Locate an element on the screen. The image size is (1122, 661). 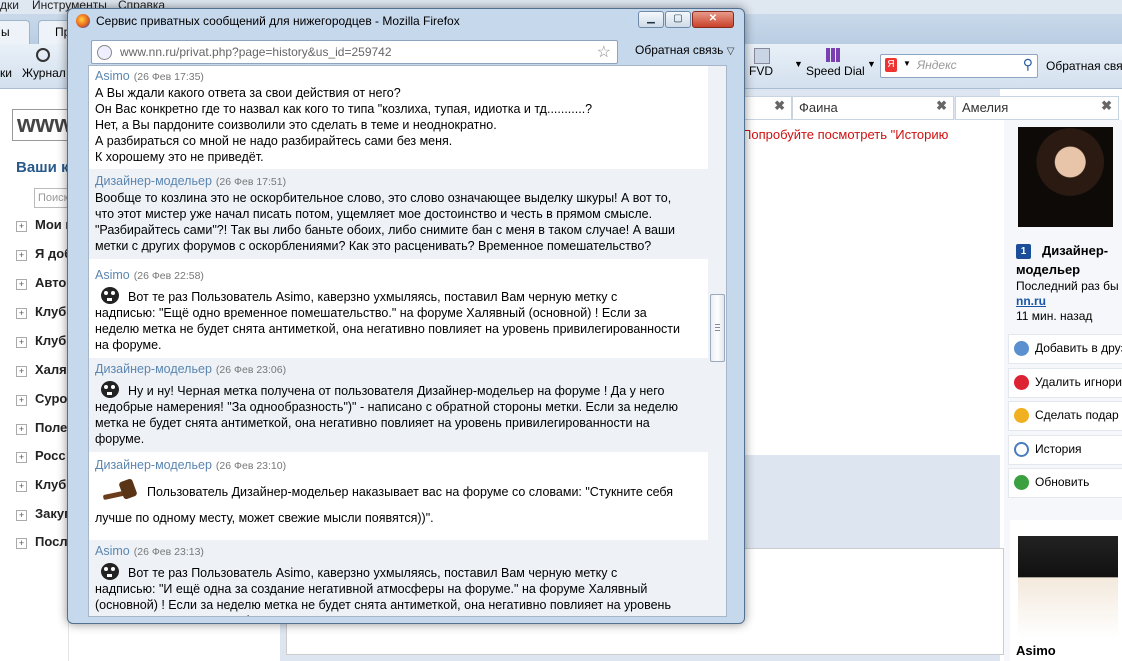
vertical-scrollbar is located at coordinates (717, 341).